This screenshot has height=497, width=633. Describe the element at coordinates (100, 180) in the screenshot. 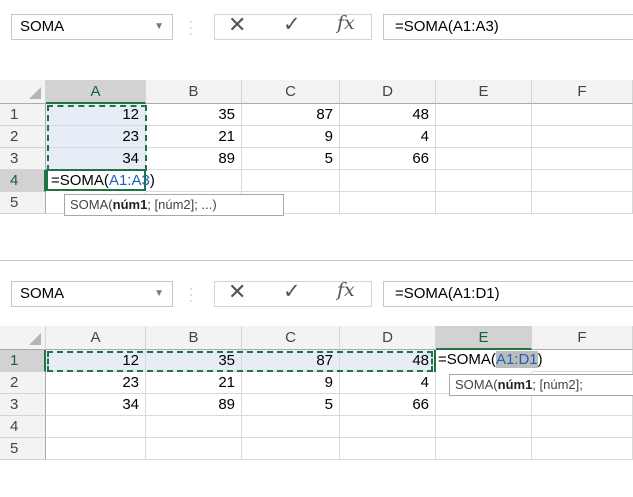

I see `active-cell-editor: =SOMA(A1:A3)` at that location.